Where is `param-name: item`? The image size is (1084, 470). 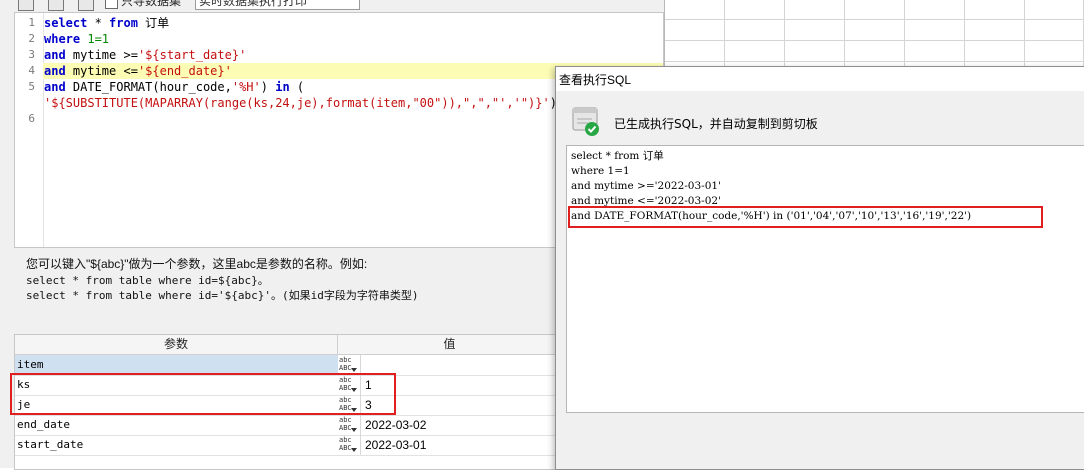 param-name: item is located at coordinates (176, 365).